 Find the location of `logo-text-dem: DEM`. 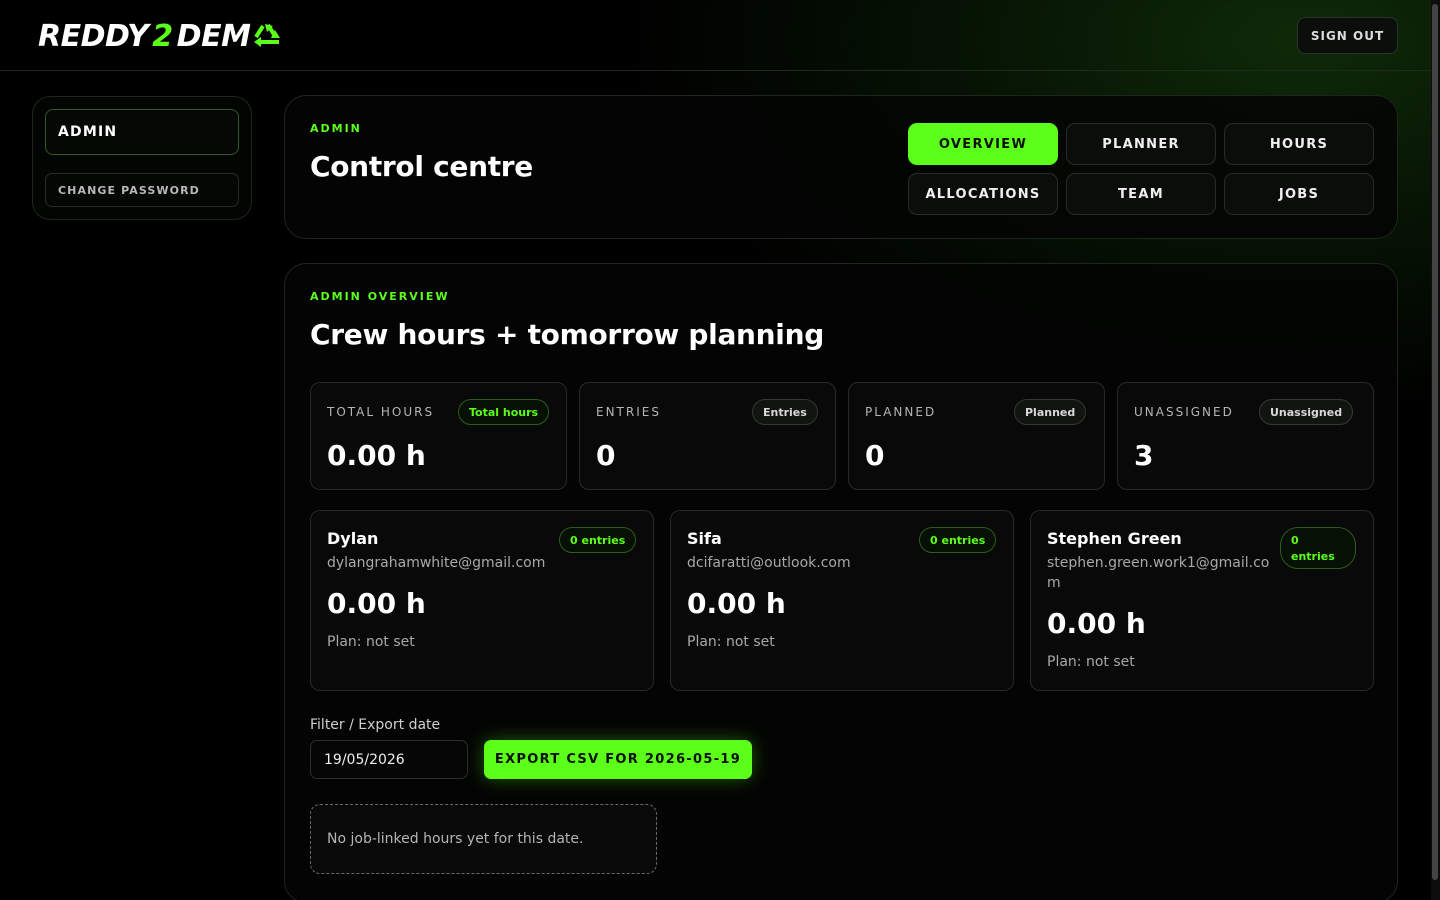

logo-text-dem: DEM is located at coordinates (213, 36).